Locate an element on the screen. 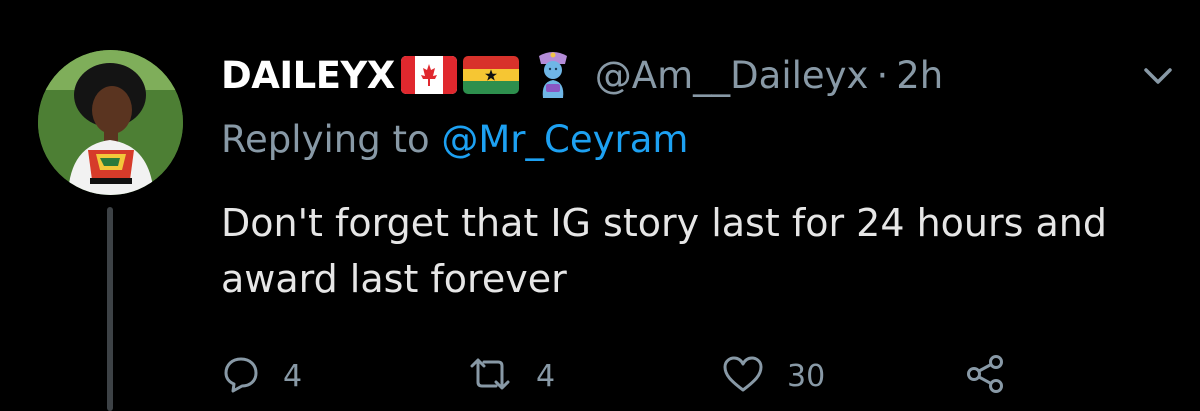 The image size is (1200, 411). share-icon is located at coordinates (985, 376).